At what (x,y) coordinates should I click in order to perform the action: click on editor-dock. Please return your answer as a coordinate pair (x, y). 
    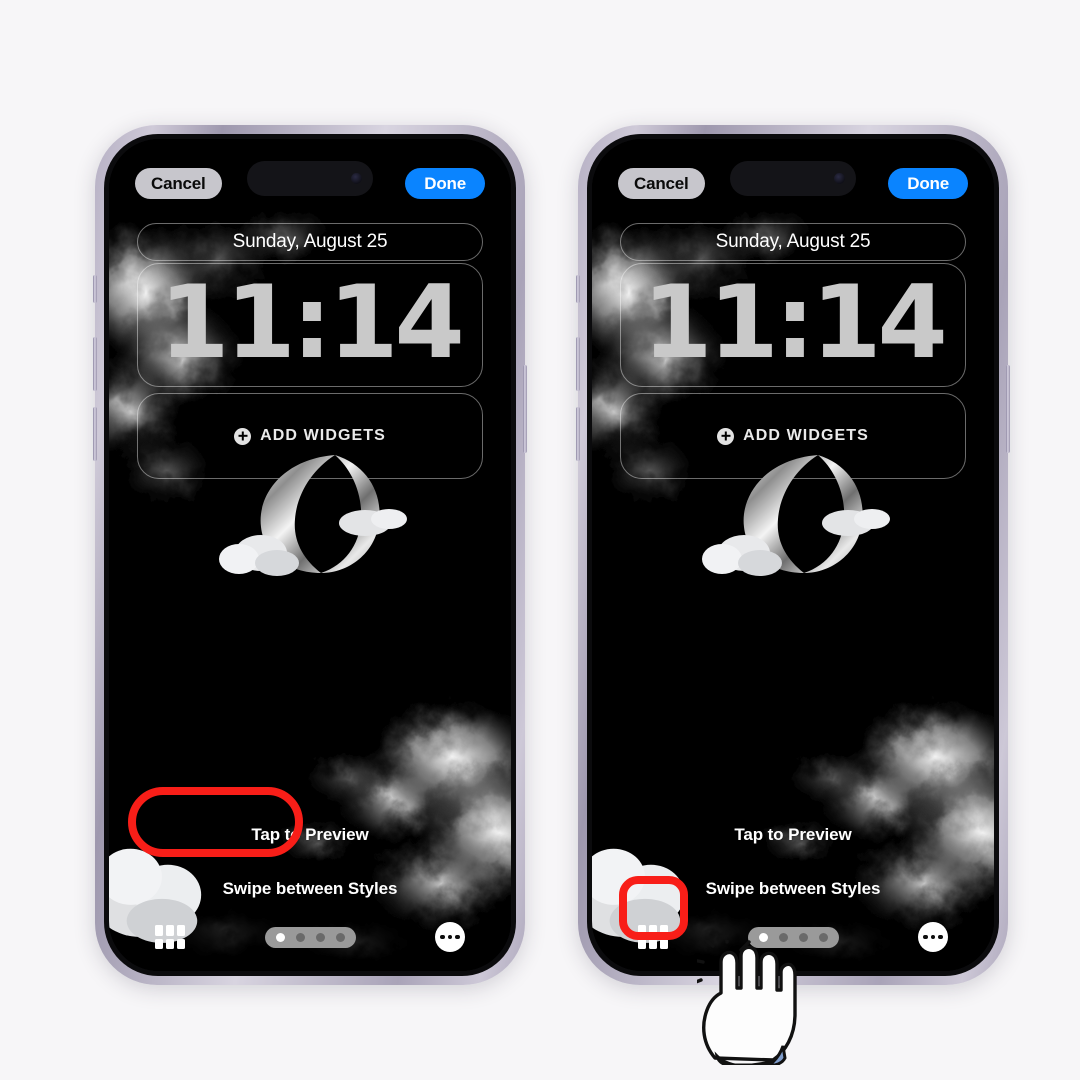
    Looking at the image, I should click on (310, 937).